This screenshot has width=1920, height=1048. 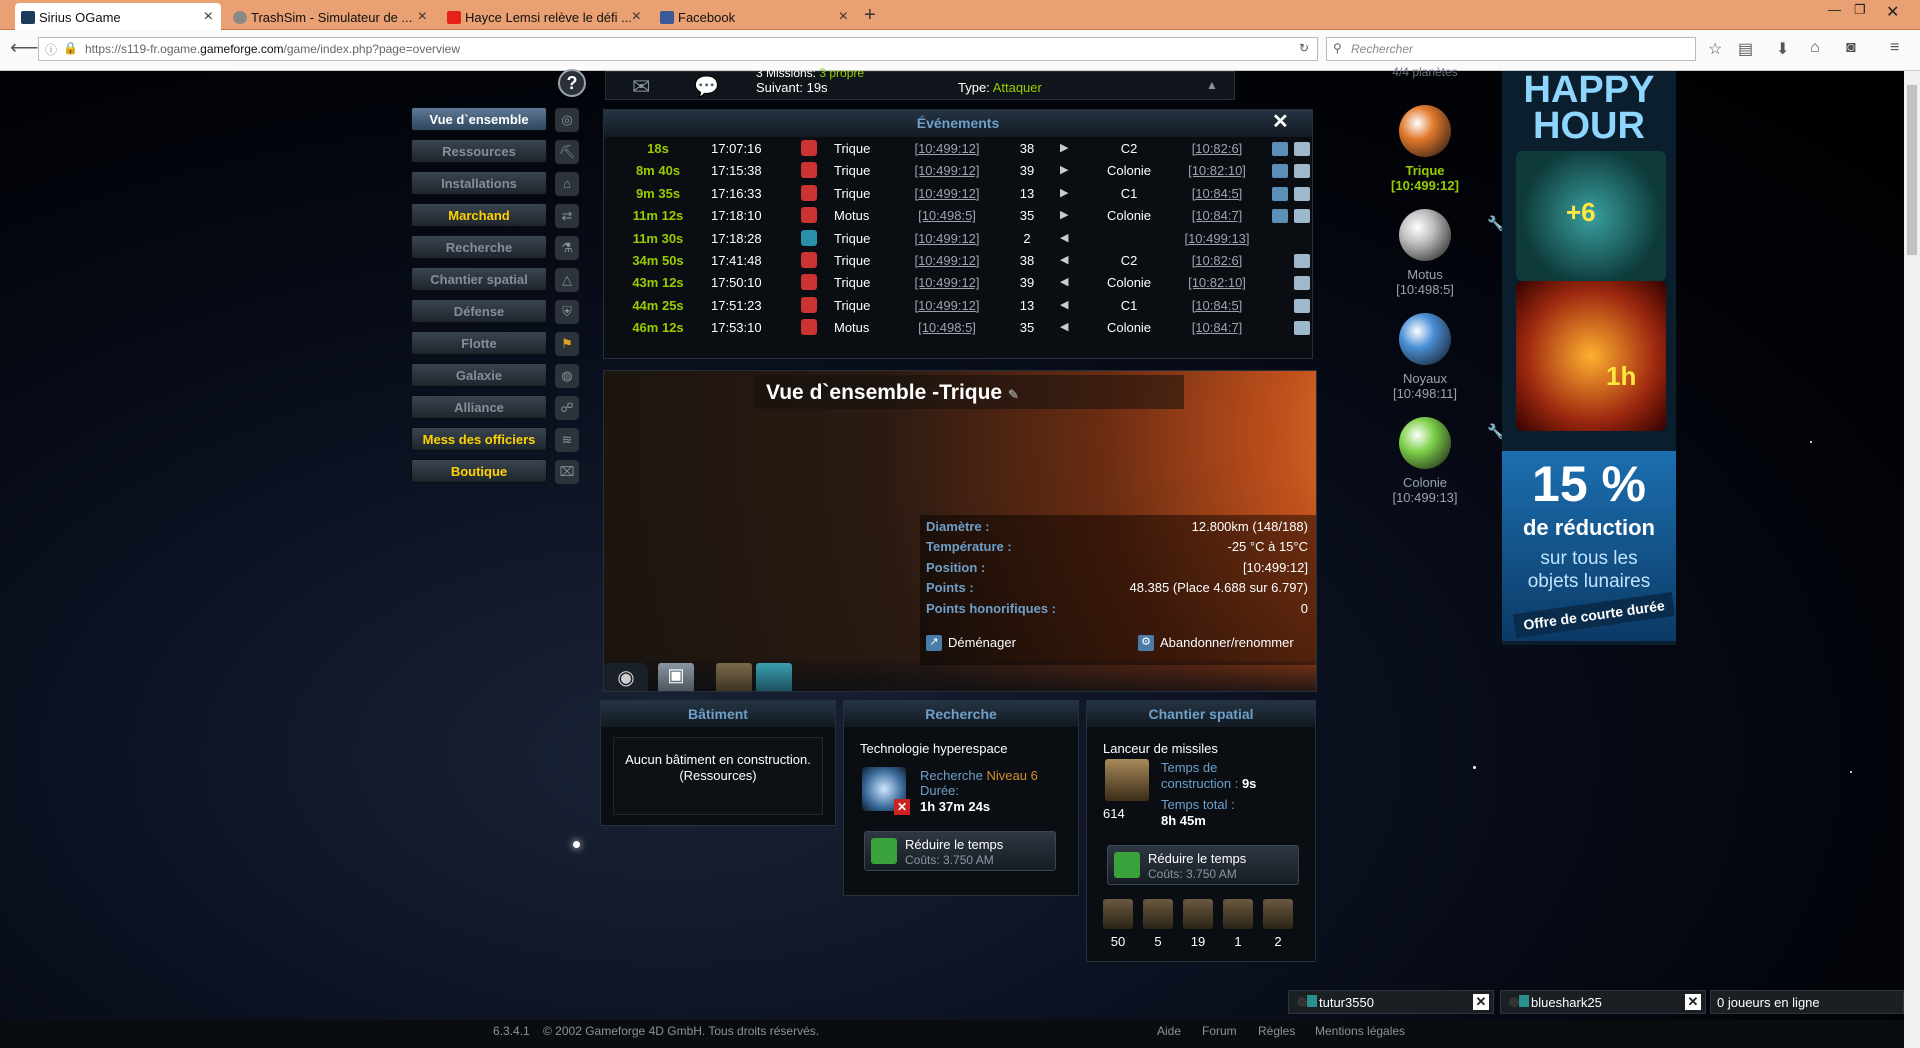 I want to click on menu-item-2: Installations, so click(x=479, y=183).